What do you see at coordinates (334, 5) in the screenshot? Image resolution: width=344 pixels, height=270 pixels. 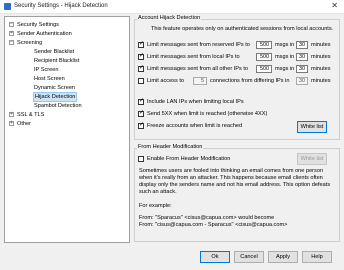 I see `close-icon: ✕` at bounding box center [334, 5].